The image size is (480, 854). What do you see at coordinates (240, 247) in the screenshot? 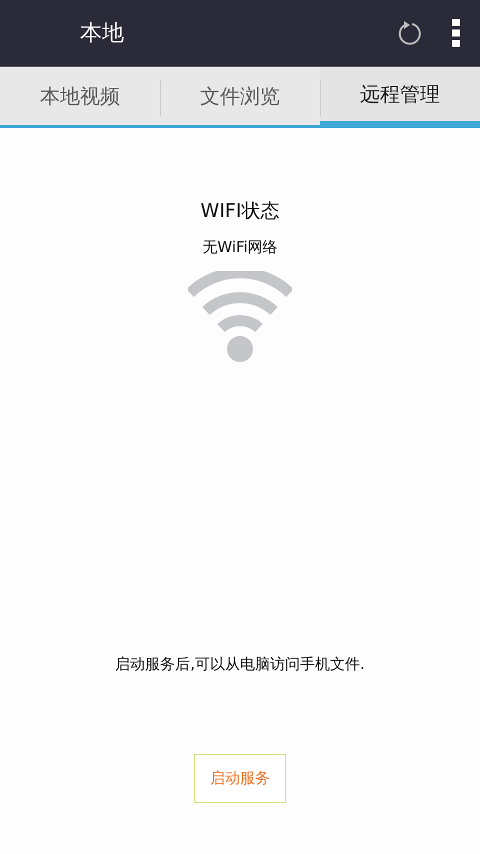
I see `wifi-status-text: 无WiFi网络` at bounding box center [240, 247].